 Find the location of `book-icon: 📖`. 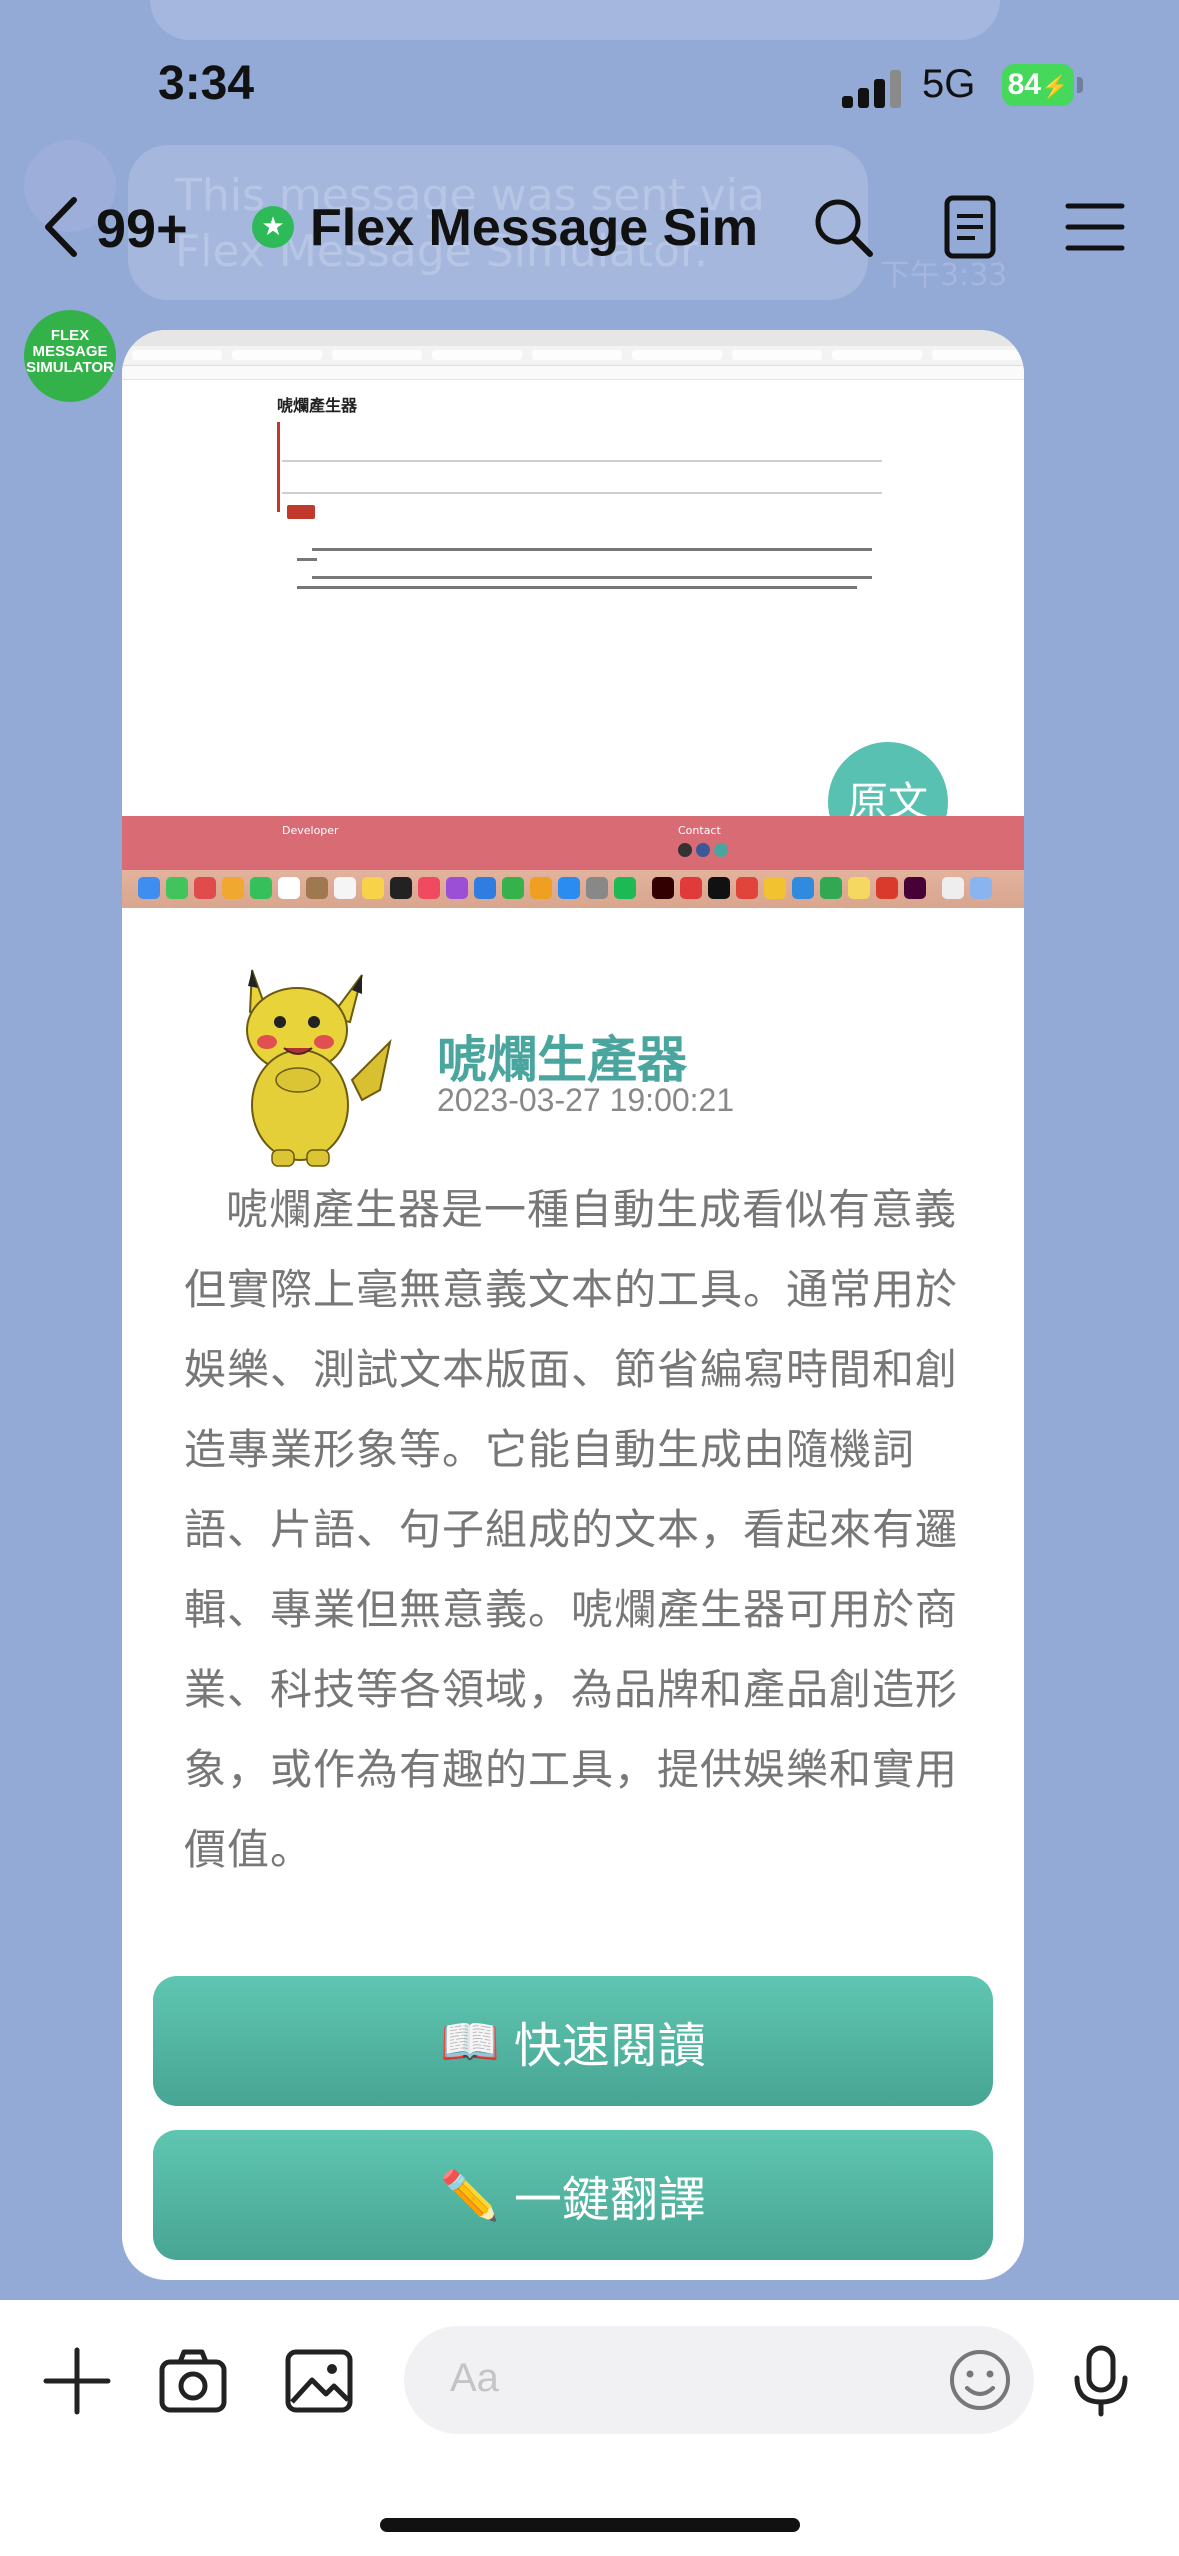

book-icon: 📖 is located at coordinates (470, 2041).